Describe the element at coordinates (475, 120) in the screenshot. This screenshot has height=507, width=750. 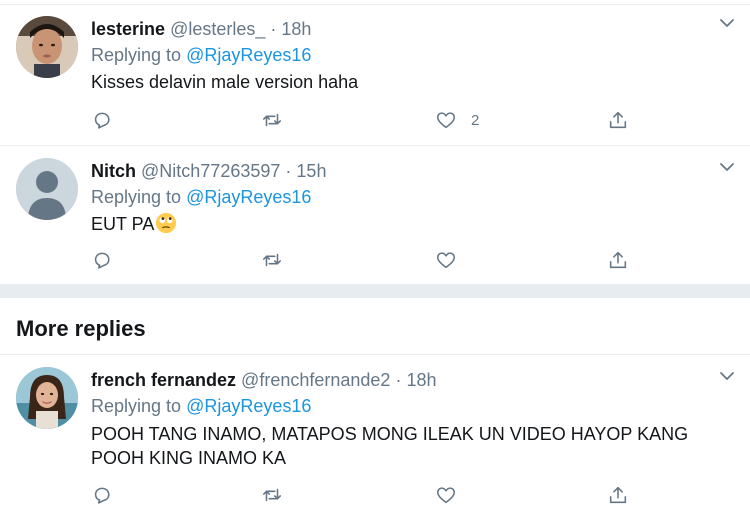
I see `like-count: 2` at that location.